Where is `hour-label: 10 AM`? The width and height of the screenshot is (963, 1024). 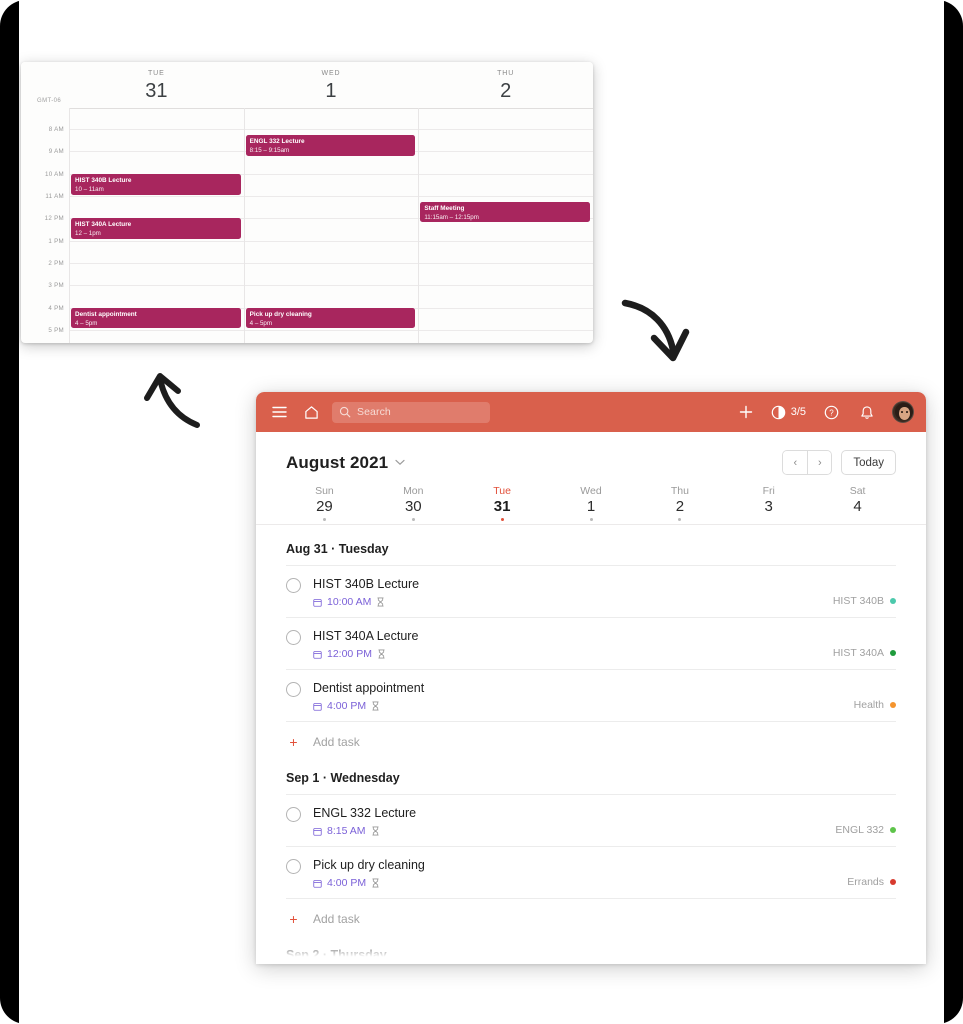
hour-label: 10 AM is located at coordinates (54, 174).